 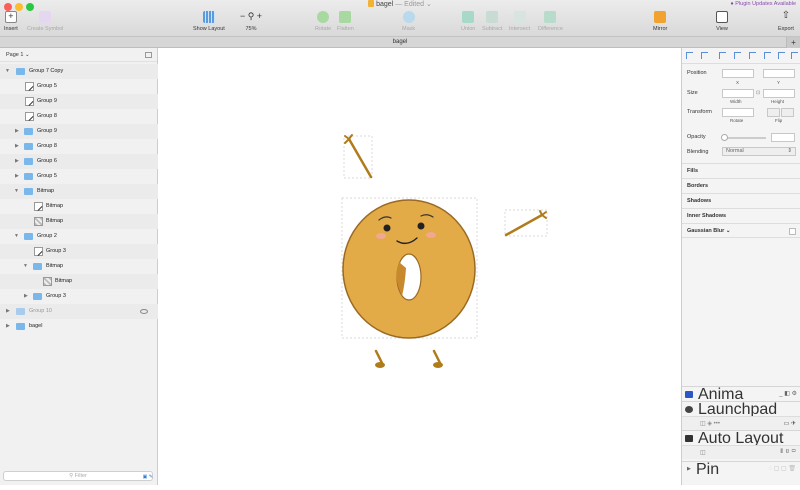 I want to click on gaussian-blur-label: Gaussian Blur ⌄, so click(x=709, y=231).